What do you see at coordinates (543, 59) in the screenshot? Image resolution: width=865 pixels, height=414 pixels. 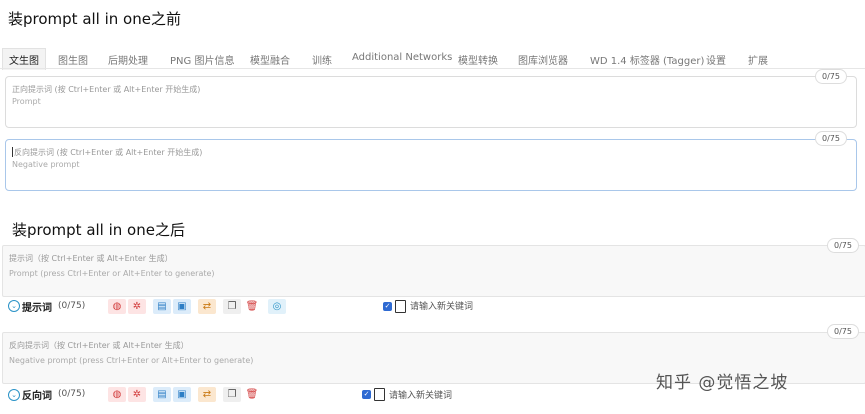 I see `tab-gallery: 图库浏览器` at bounding box center [543, 59].